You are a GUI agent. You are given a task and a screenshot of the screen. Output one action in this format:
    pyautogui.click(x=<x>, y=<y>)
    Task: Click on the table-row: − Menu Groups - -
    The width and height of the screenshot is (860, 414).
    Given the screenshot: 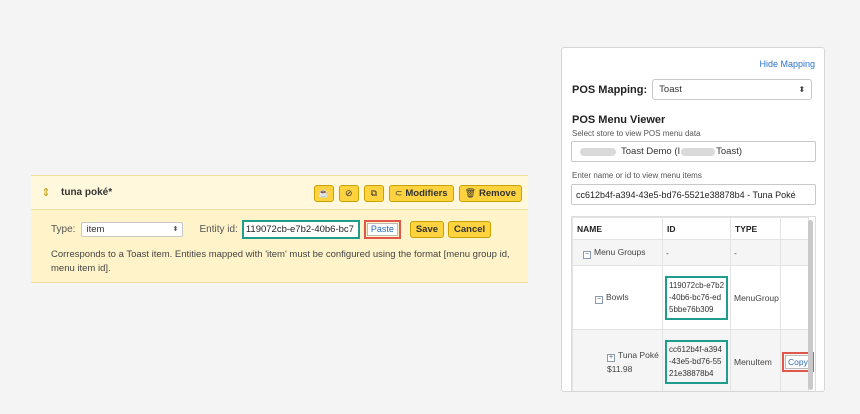 What is the action you would take?
    pyautogui.click(x=690, y=252)
    